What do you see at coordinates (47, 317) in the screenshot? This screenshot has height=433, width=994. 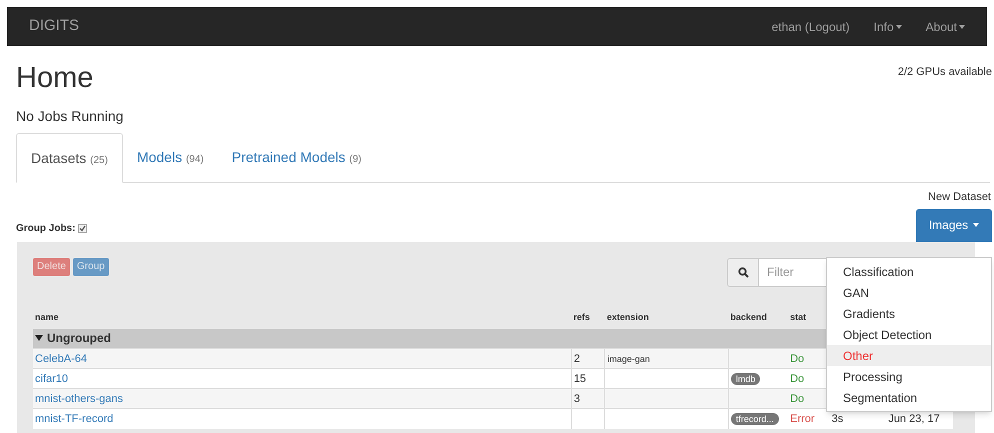 I see `column-header: name` at bounding box center [47, 317].